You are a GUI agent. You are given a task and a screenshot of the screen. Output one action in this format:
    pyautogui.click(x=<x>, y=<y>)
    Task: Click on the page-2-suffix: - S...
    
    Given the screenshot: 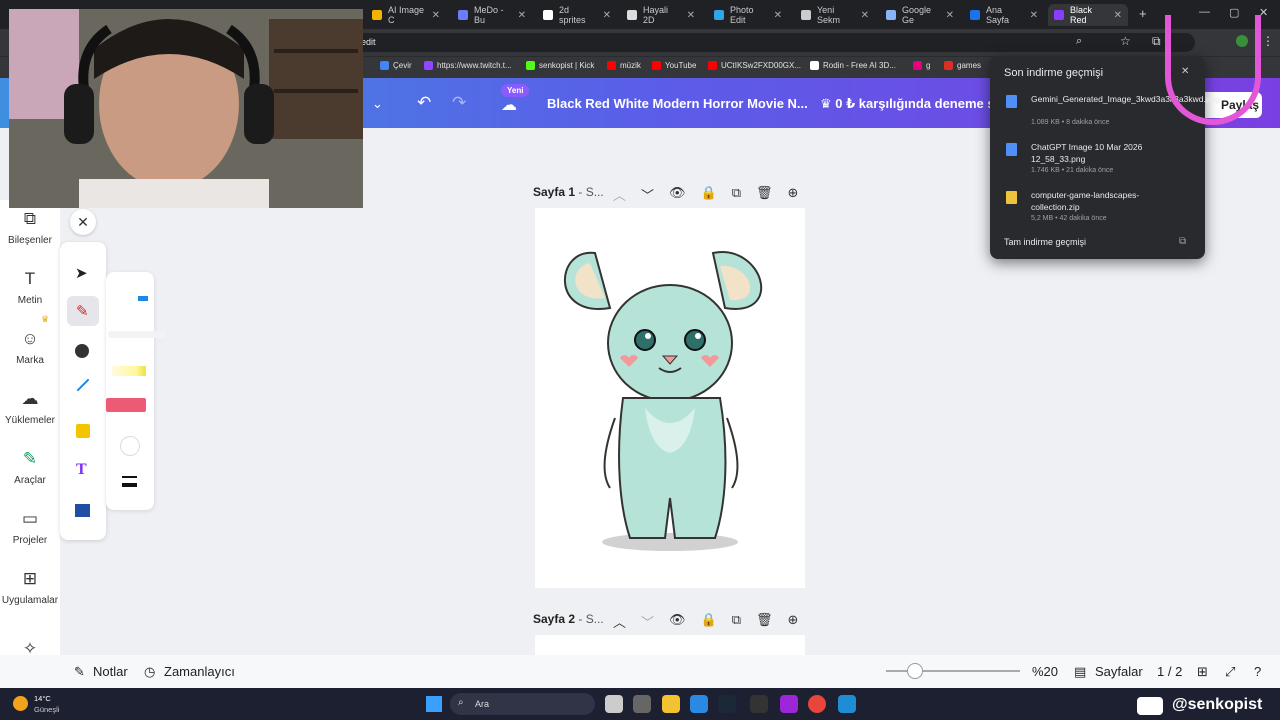 What is the action you would take?
    pyautogui.click(x=589, y=619)
    